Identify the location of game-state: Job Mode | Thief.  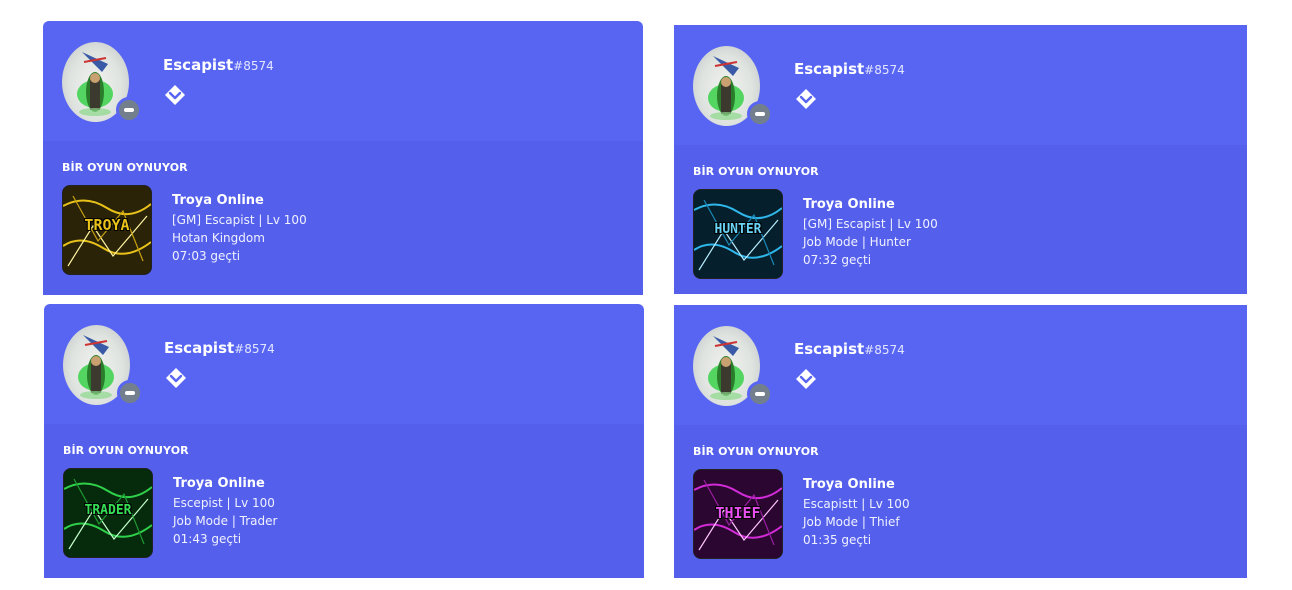
(851, 522).